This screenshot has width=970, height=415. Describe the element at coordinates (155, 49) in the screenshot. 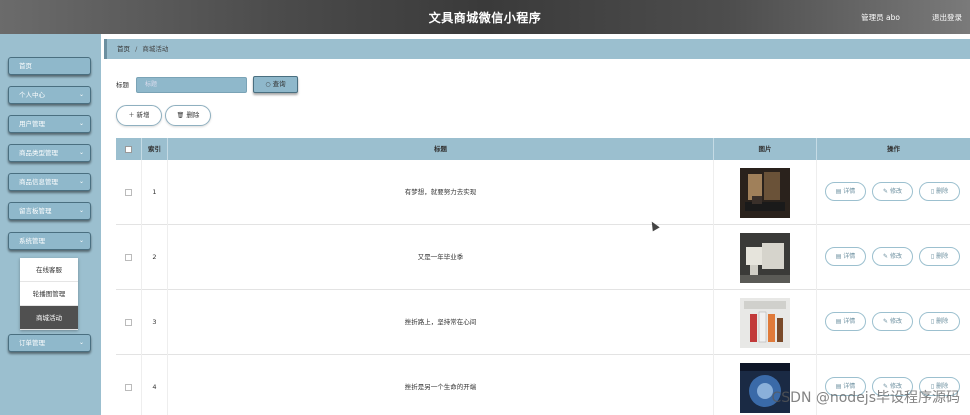

I see `breadcrumb-current: 商城活动` at that location.